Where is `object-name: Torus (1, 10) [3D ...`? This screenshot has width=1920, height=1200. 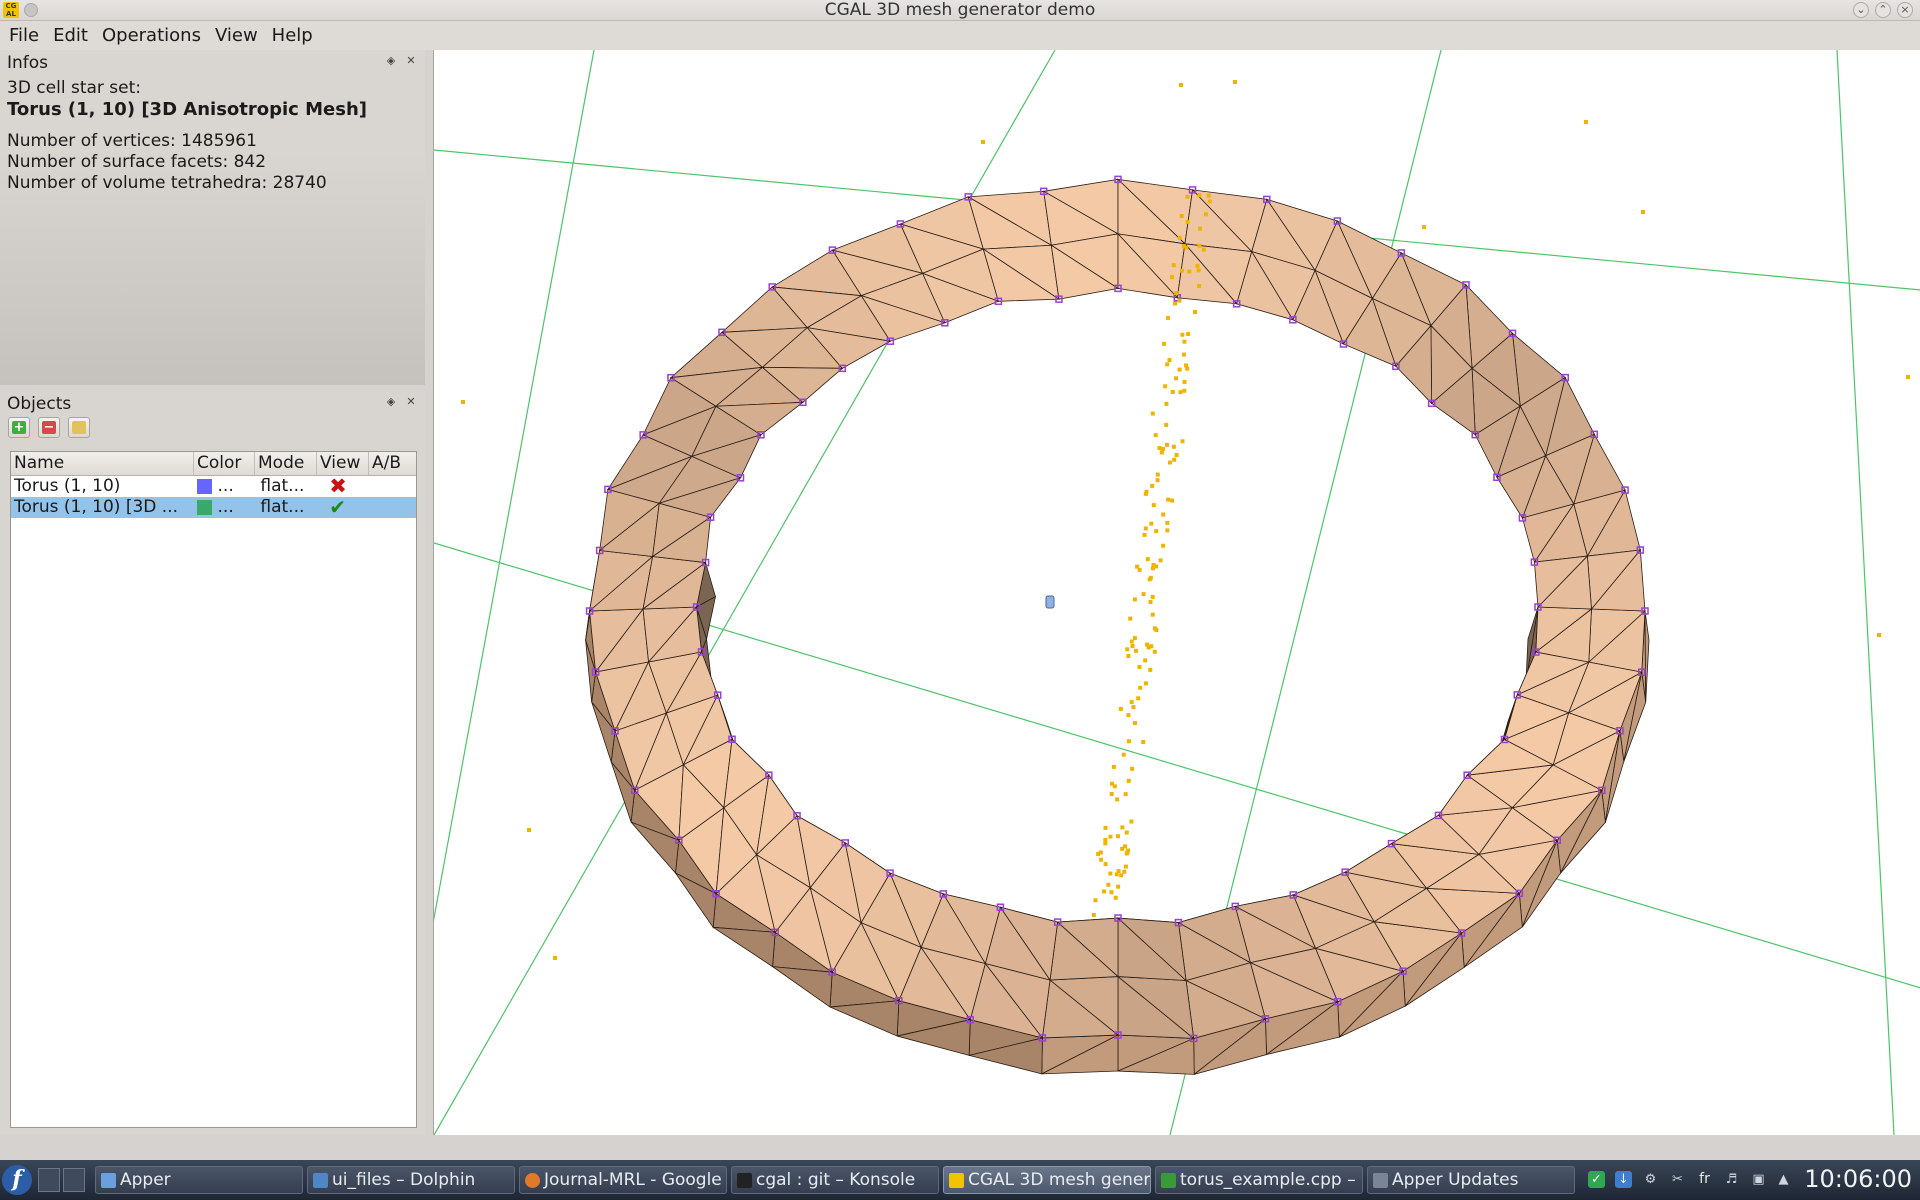 object-name: Torus (1, 10) [3D ... is located at coordinates (96, 507).